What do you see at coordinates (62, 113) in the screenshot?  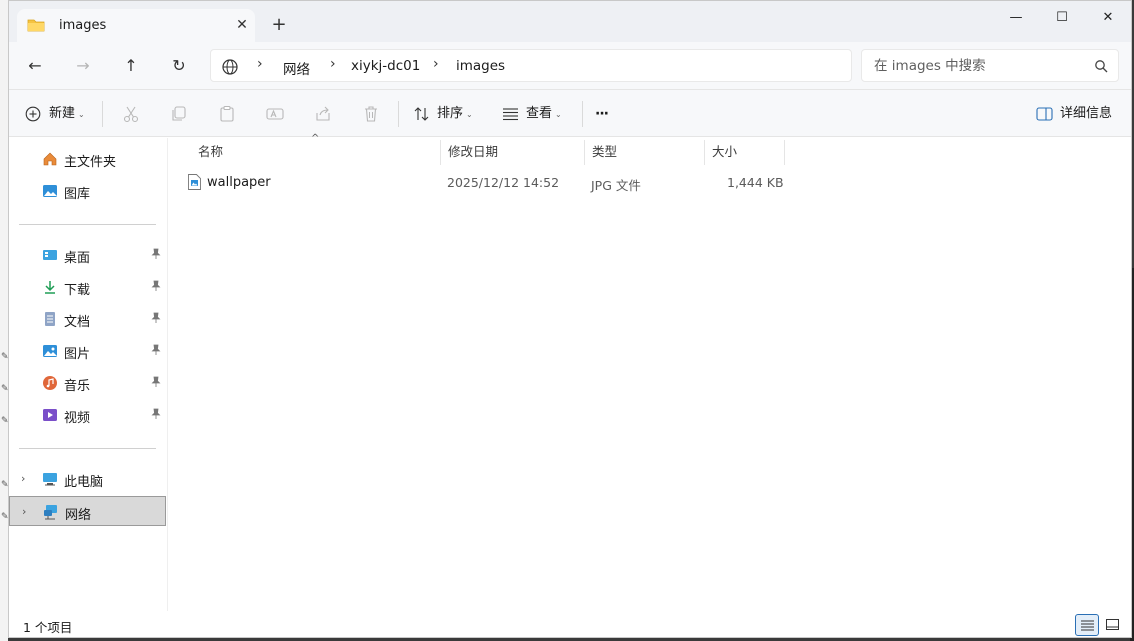 I see `new-label: 新建` at bounding box center [62, 113].